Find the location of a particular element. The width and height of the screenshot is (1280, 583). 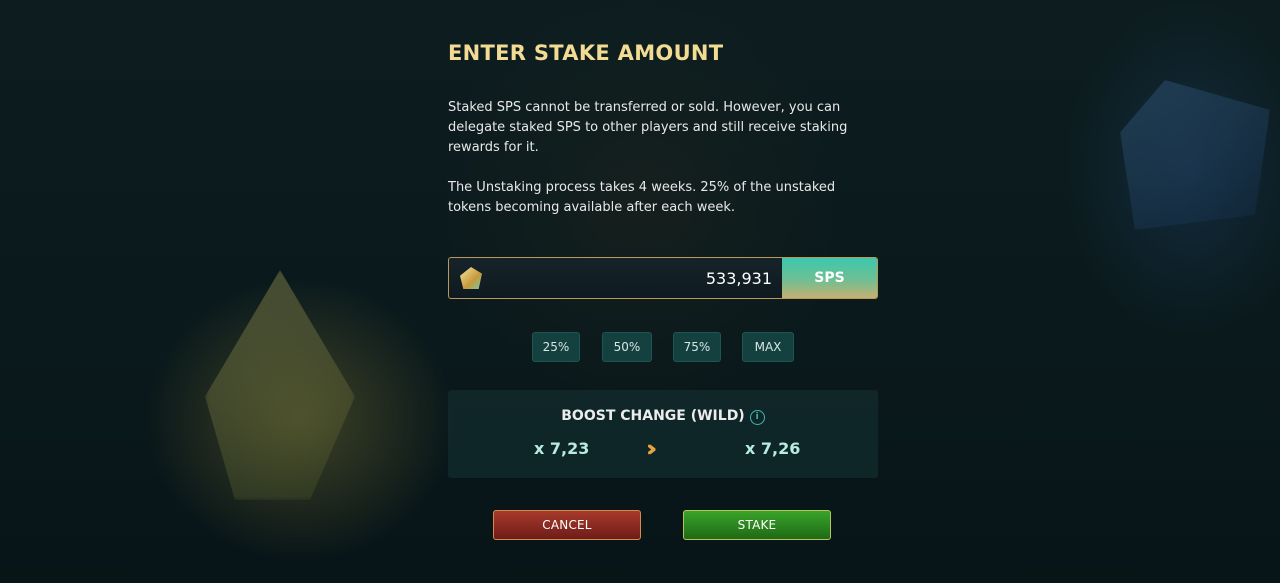

stake-amount-field: SPS is located at coordinates (663, 278).